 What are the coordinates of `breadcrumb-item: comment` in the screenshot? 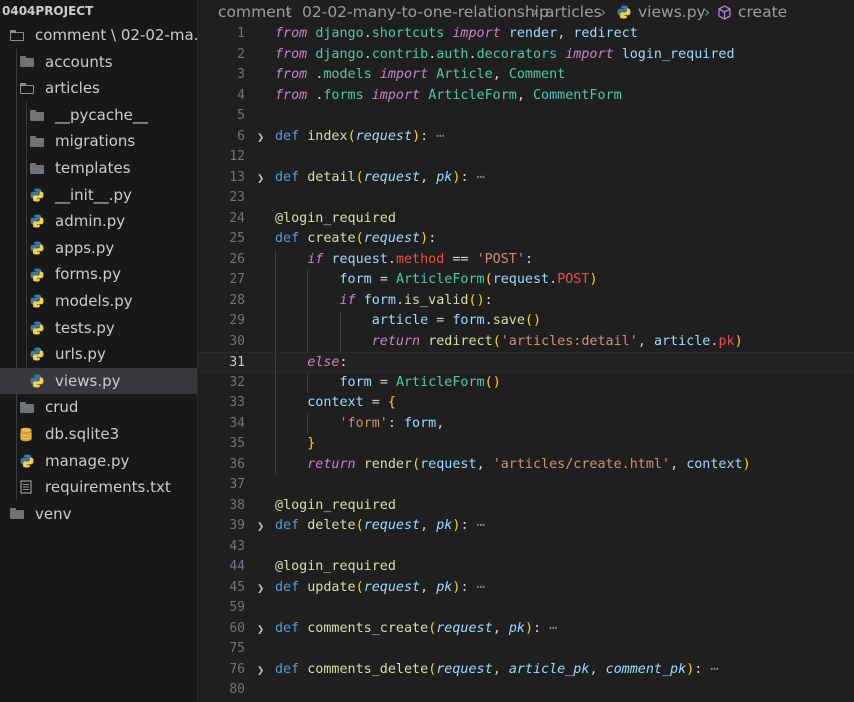 It's located at (255, 12).